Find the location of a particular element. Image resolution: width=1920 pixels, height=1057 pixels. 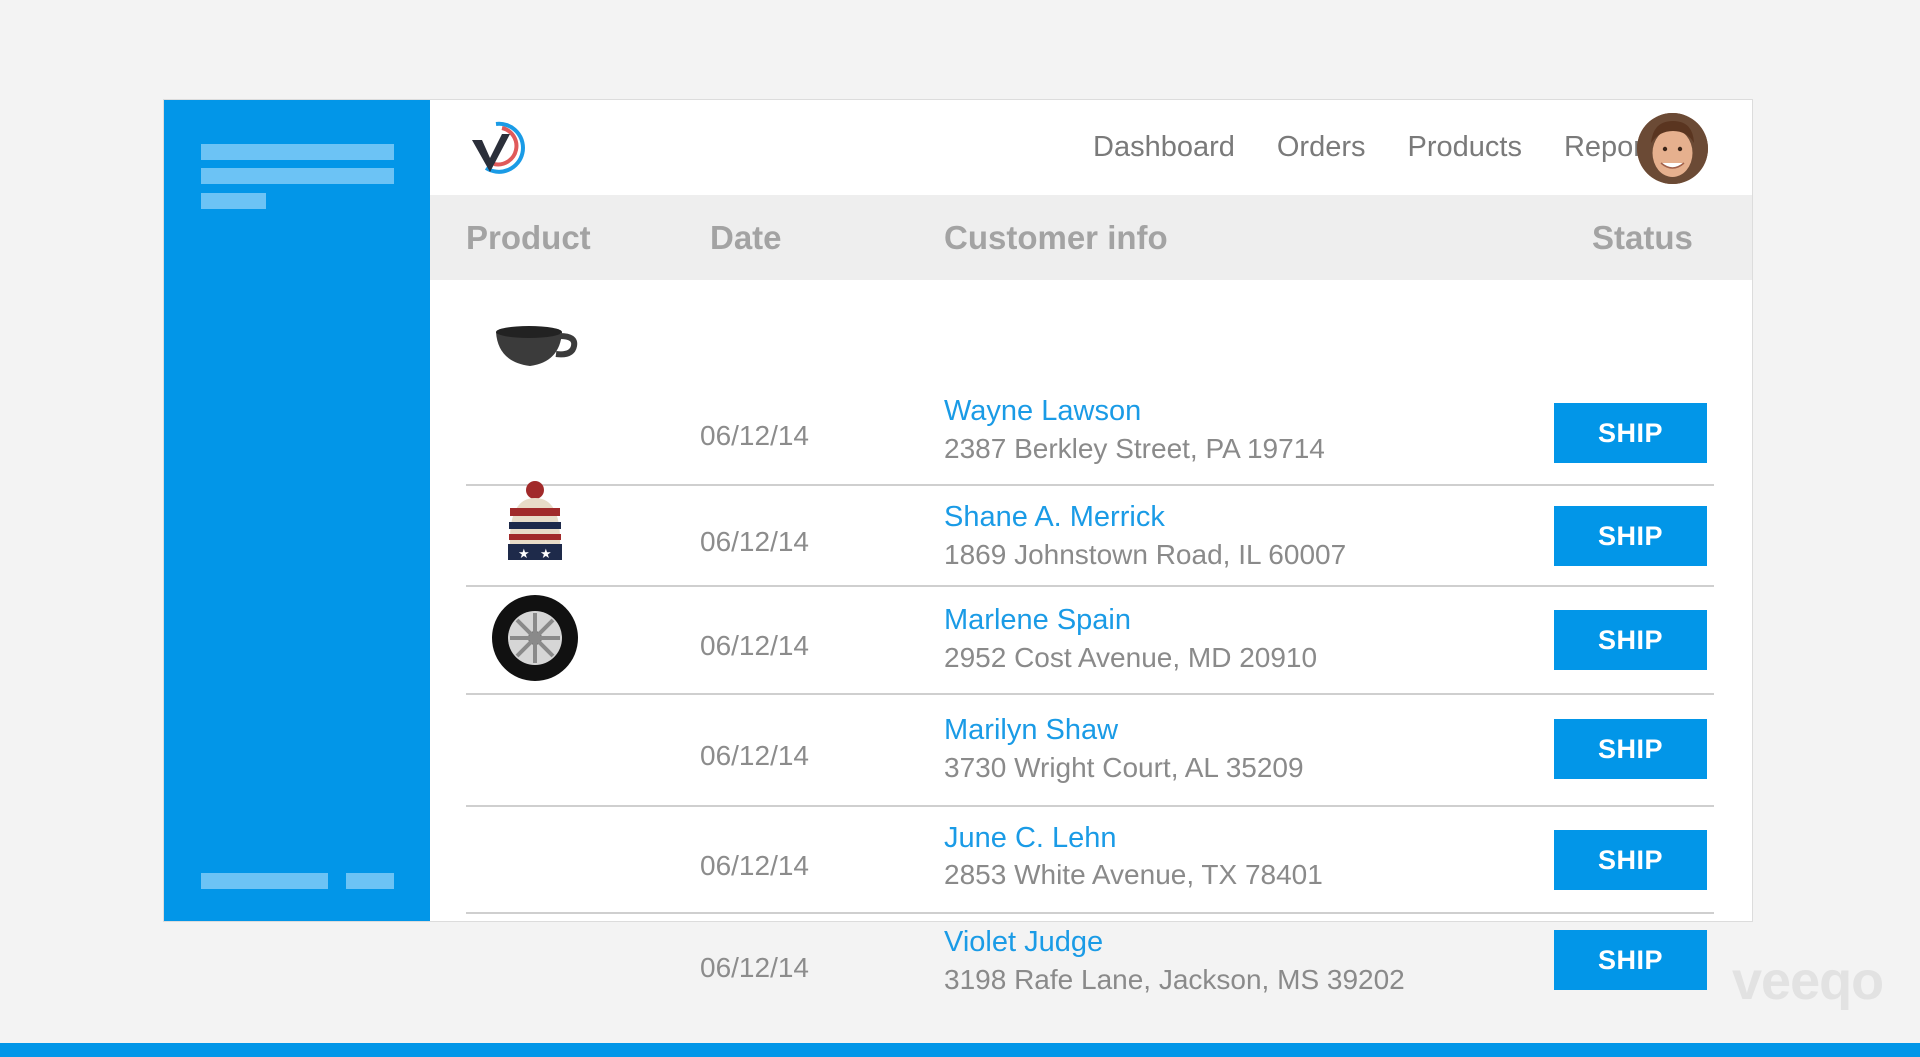

nav-orders: Orders is located at coordinates (1321, 147).